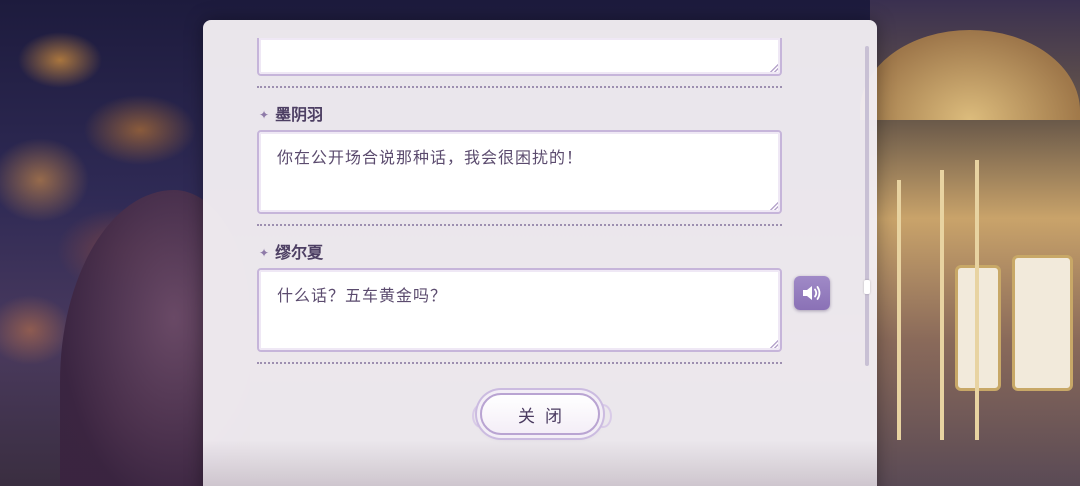 The image size is (1080, 486). I want to click on dialog-entry-text: 什么话？五车黄金吗？, so click(362, 295).